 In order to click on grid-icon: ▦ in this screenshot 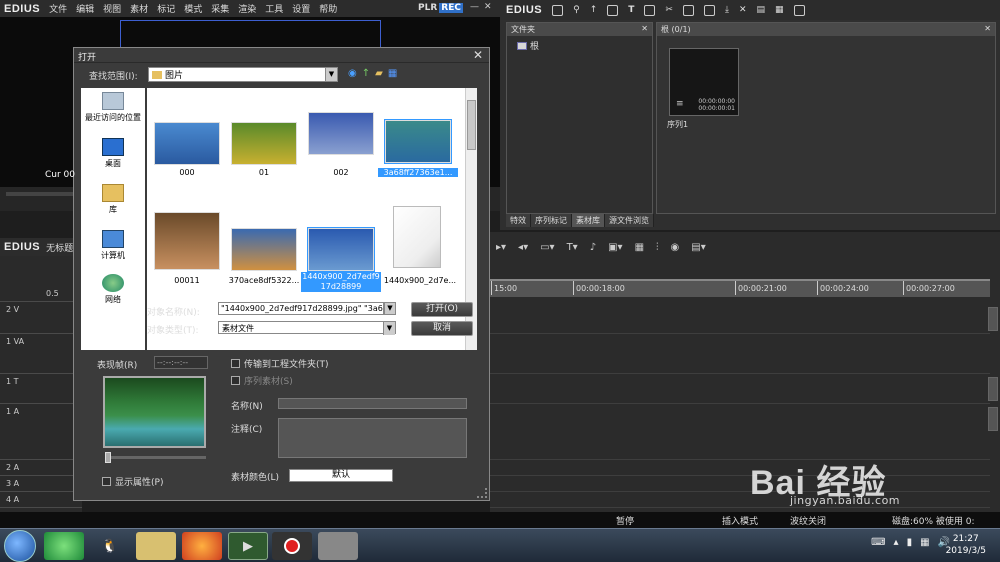, I will do `click(639, 247)`.